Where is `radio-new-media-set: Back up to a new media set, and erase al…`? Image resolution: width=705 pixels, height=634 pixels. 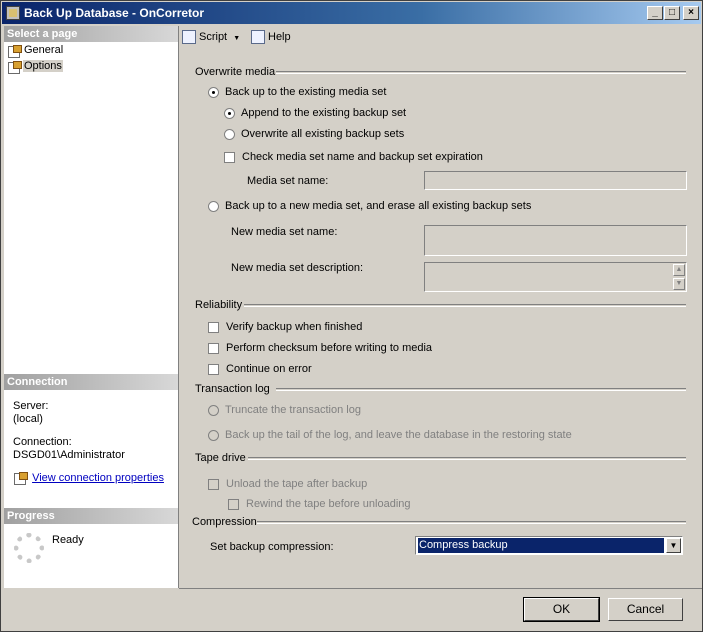
radio-new-media-set: Back up to a new media set, and erase al… is located at coordinates (369, 206).